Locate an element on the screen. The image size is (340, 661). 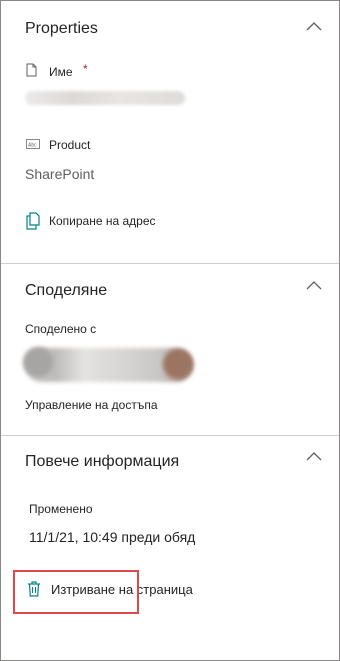
manage-access-label: Управление на достъпа is located at coordinates (91, 405).